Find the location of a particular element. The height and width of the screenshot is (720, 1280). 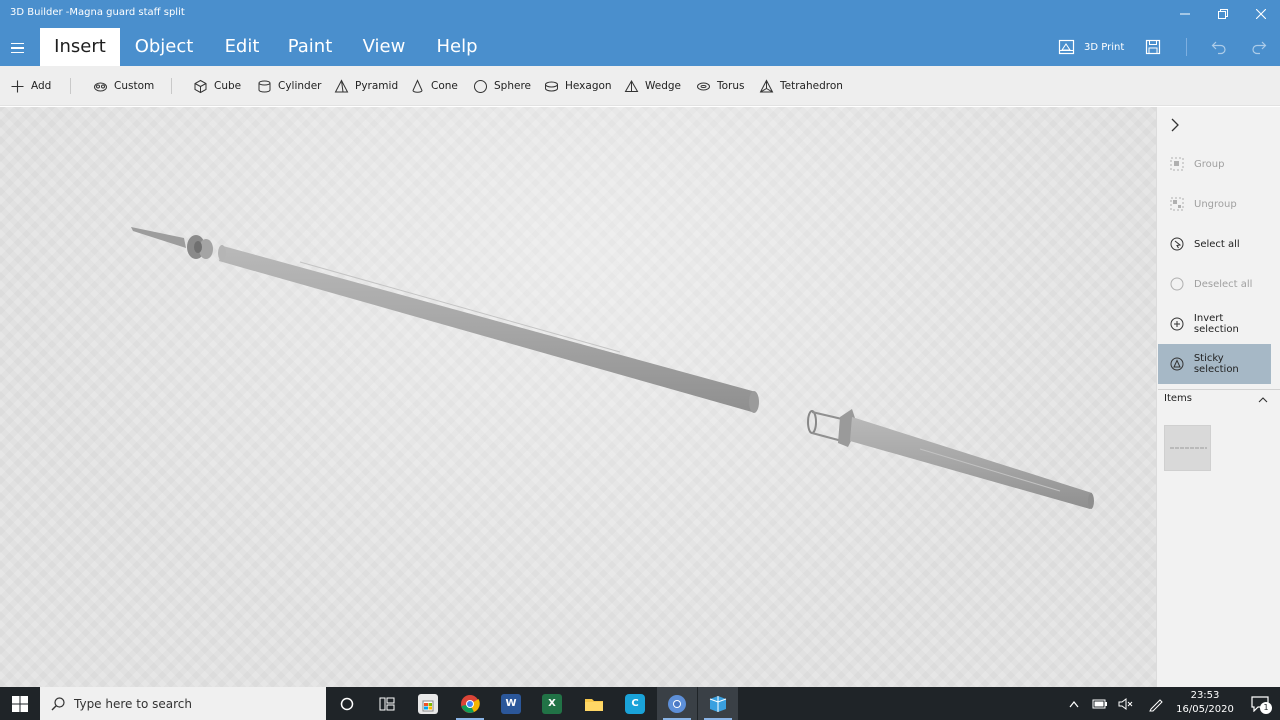

select-all-button: Select all is located at coordinates (1214, 244).